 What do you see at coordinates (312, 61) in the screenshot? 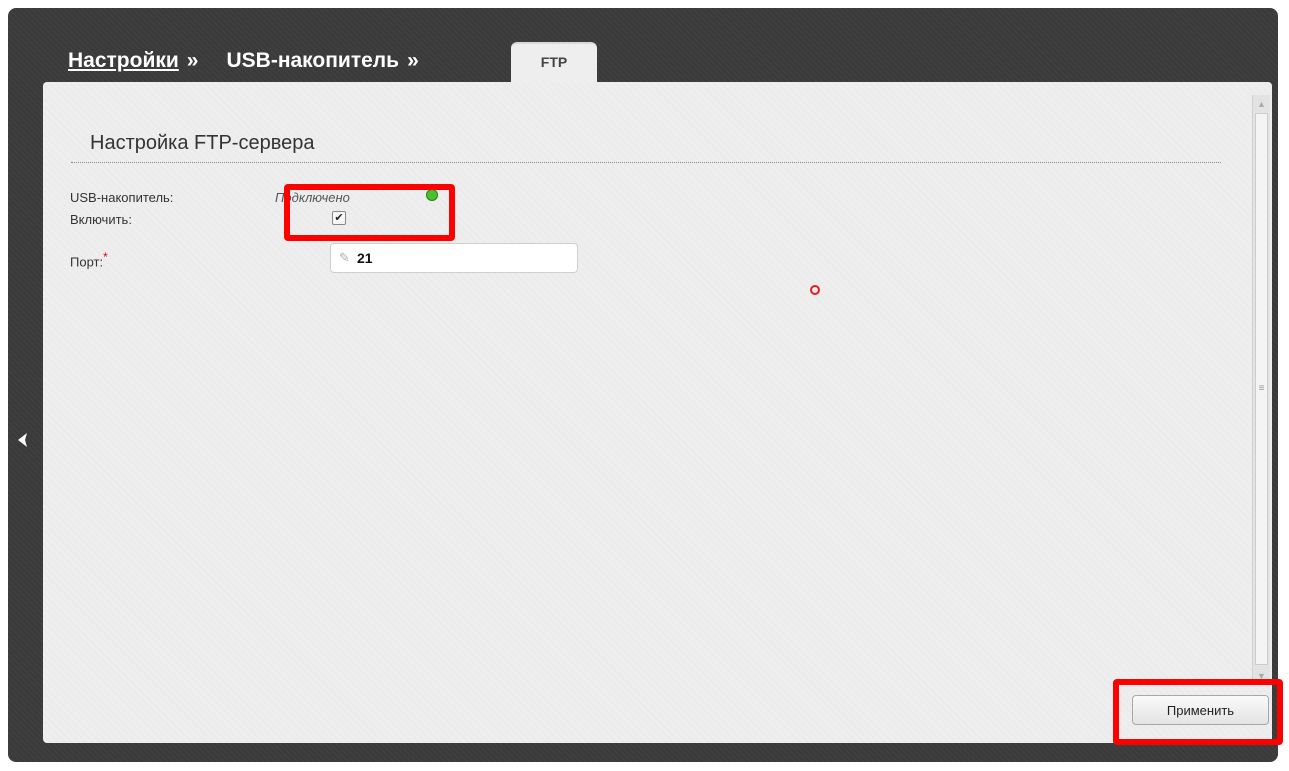
I see `breadcrumb-usb: USB-накопитель` at bounding box center [312, 61].